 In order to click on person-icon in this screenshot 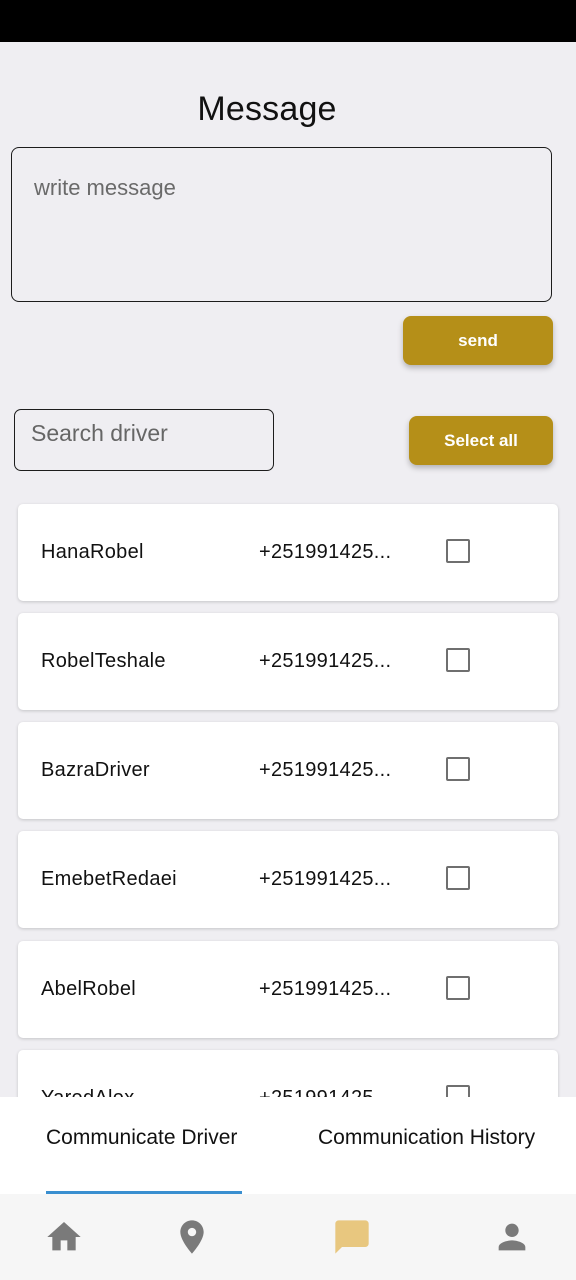, I will do `click(512, 1237)`.